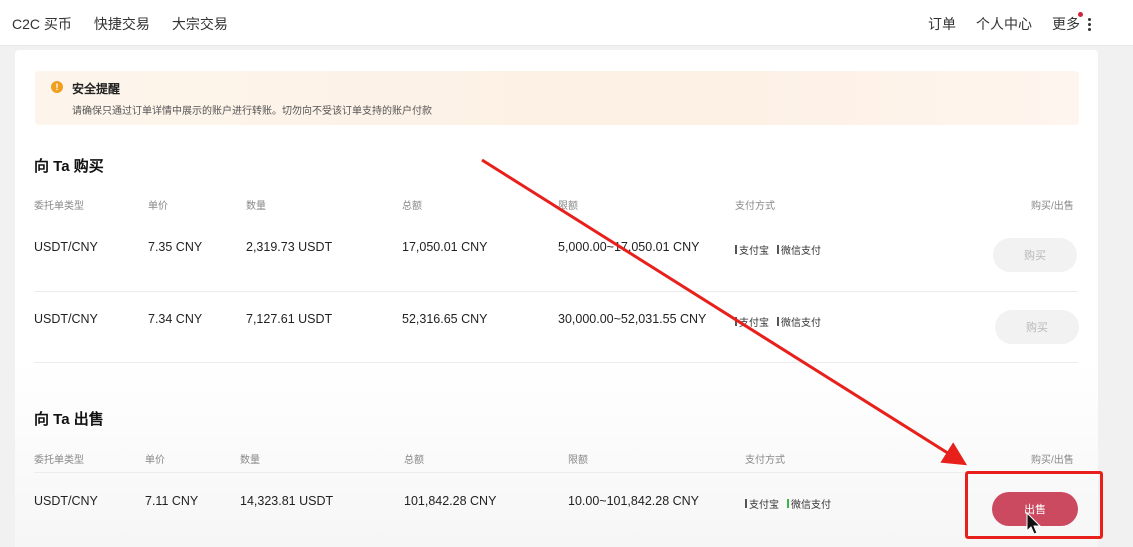 The width and height of the screenshot is (1133, 547). What do you see at coordinates (1037, 327) in the screenshot?
I see `buy-button-row2: 购买` at bounding box center [1037, 327].